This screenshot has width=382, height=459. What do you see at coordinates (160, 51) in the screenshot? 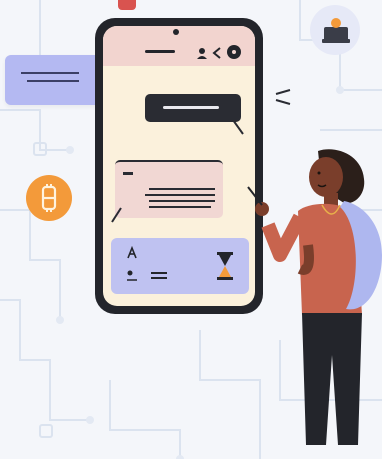
I see `header-title-line` at bounding box center [160, 51].